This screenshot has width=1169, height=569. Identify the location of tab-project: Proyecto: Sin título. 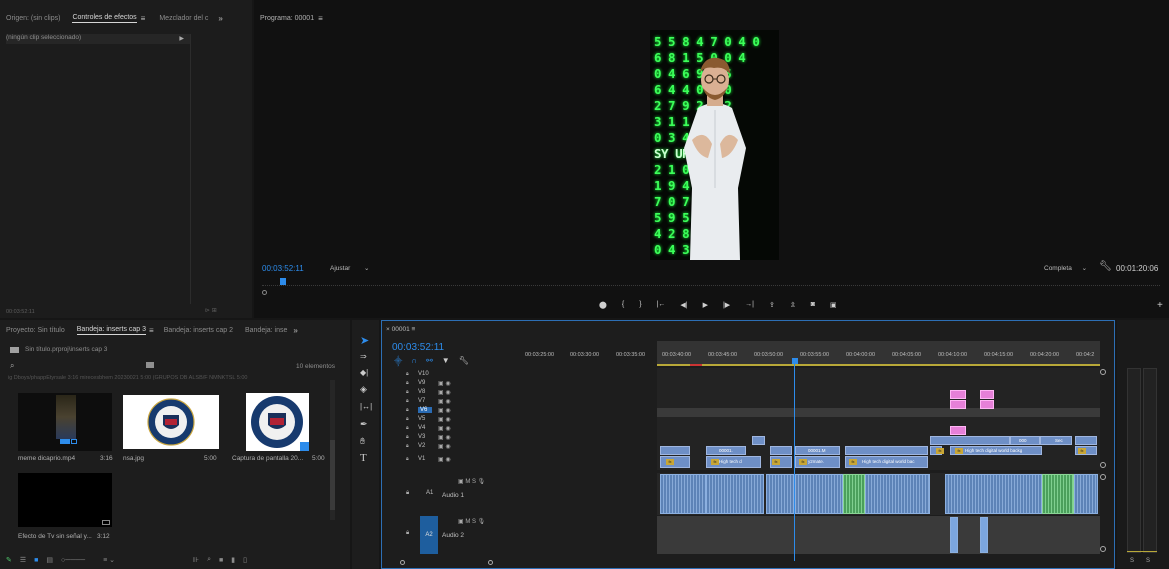
(35, 330).